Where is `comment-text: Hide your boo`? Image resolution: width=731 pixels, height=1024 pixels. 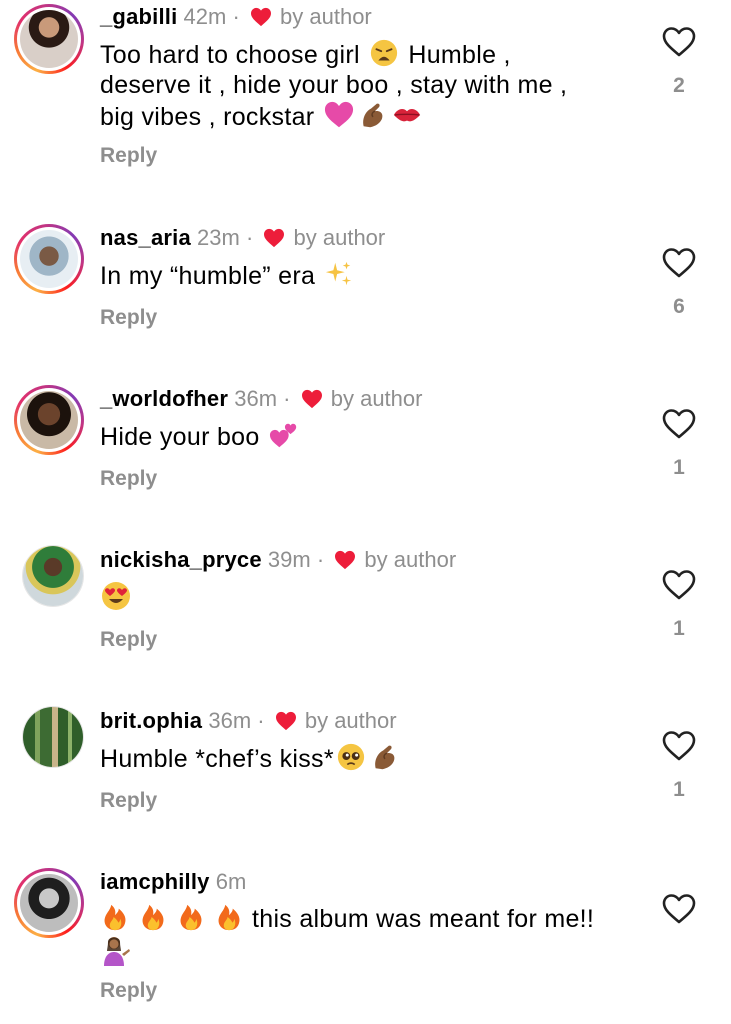 comment-text: Hide your boo is located at coordinates (370, 436).